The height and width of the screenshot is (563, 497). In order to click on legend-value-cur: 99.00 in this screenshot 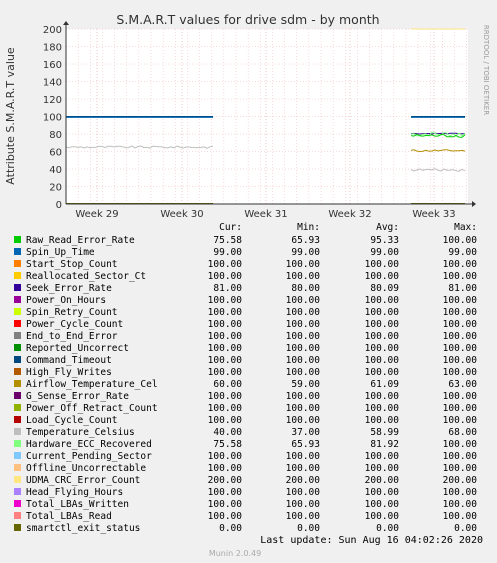, I will do `click(227, 252)`.